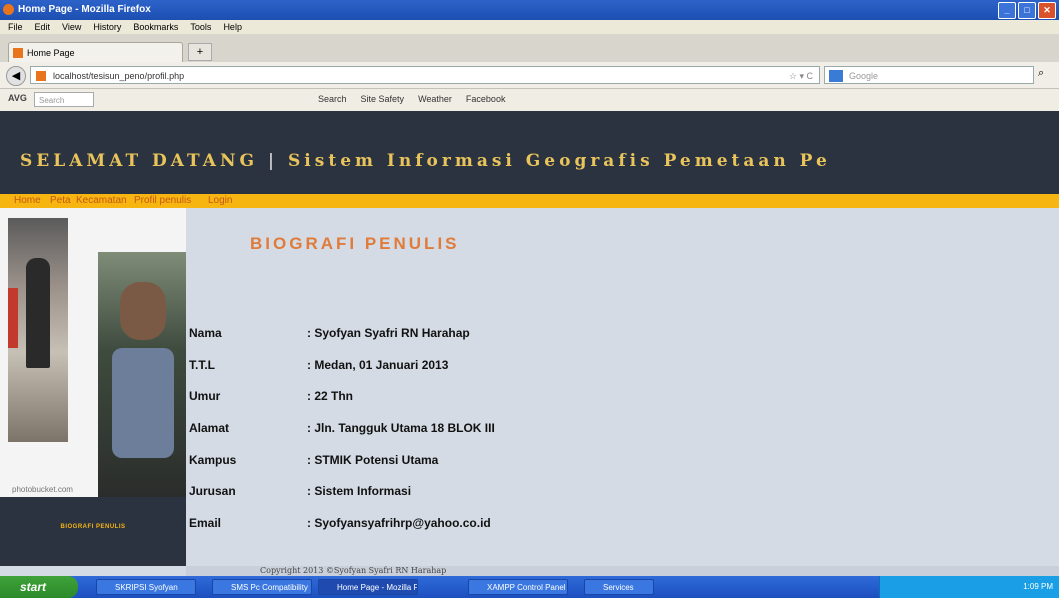 This screenshot has height=598, width=1059. Describe the element at coordinates (64, 99) in the screenshot. I see `avg-search-input: Search` at that location.